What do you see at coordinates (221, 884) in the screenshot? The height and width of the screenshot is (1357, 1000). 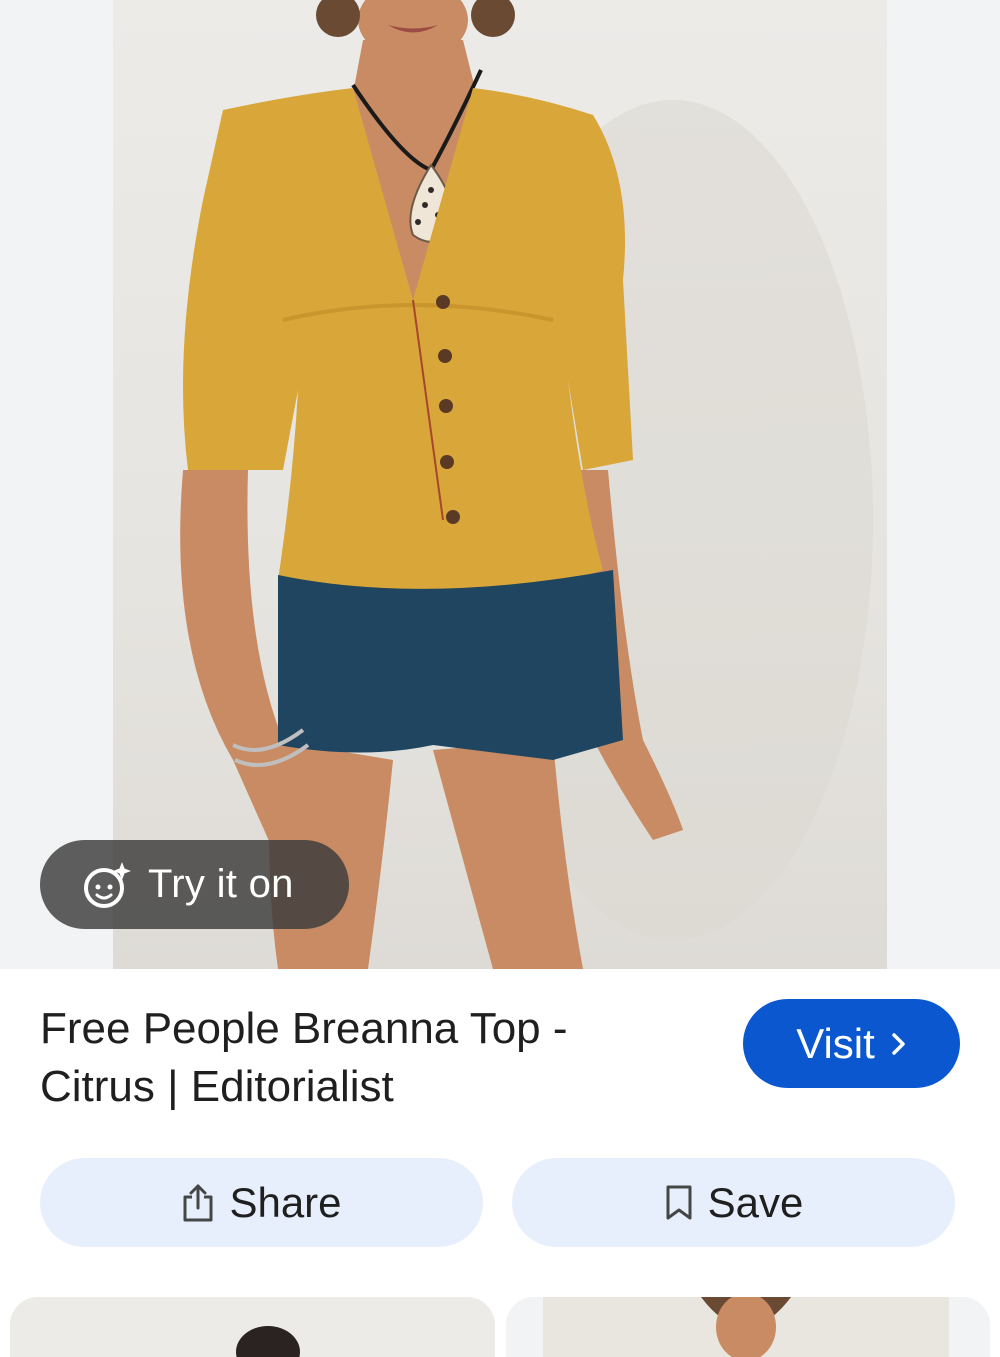 I see `try-it-on-label: Try it on` at bounding box center [221, 884].